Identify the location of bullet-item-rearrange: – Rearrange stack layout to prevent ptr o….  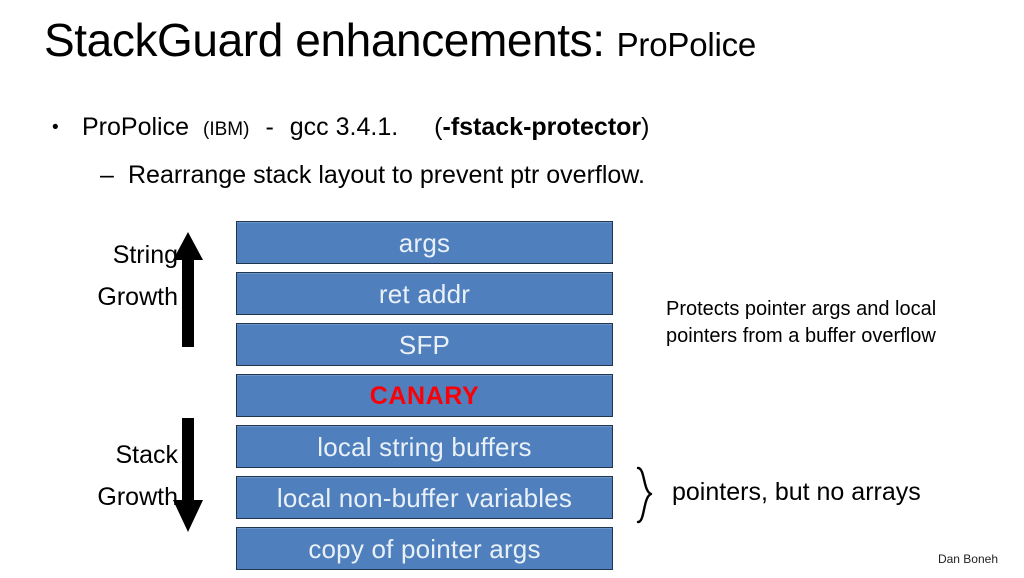
(540, 175).